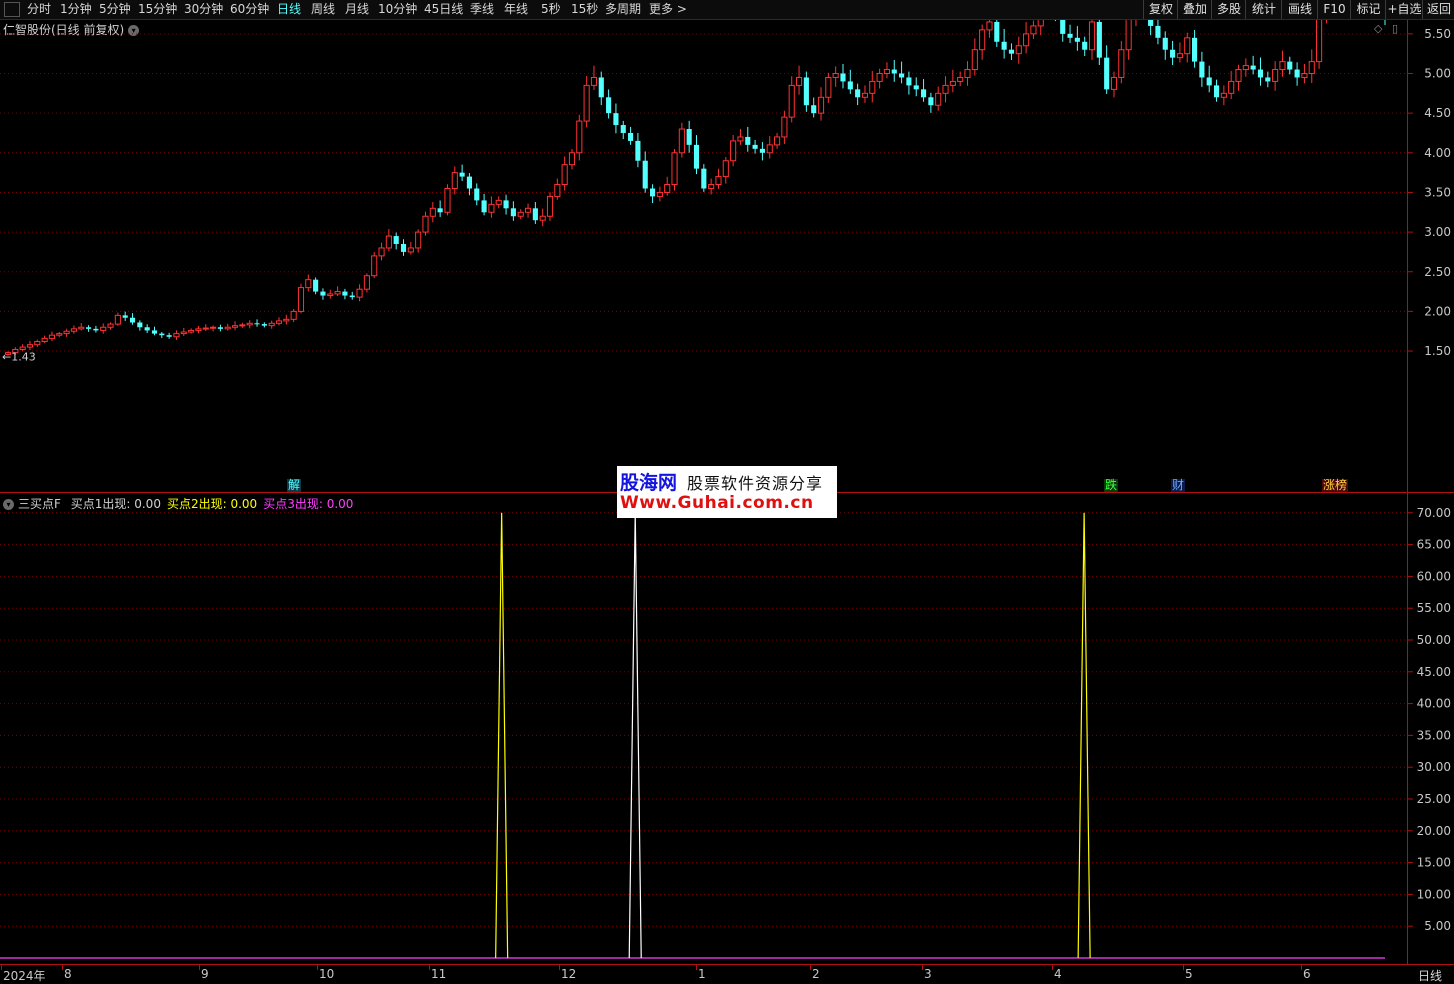  What do you see at coordinates (623, 9) in the screenshot?
I see `period-tab-15: 多周期` at bounding box center [623, 9].